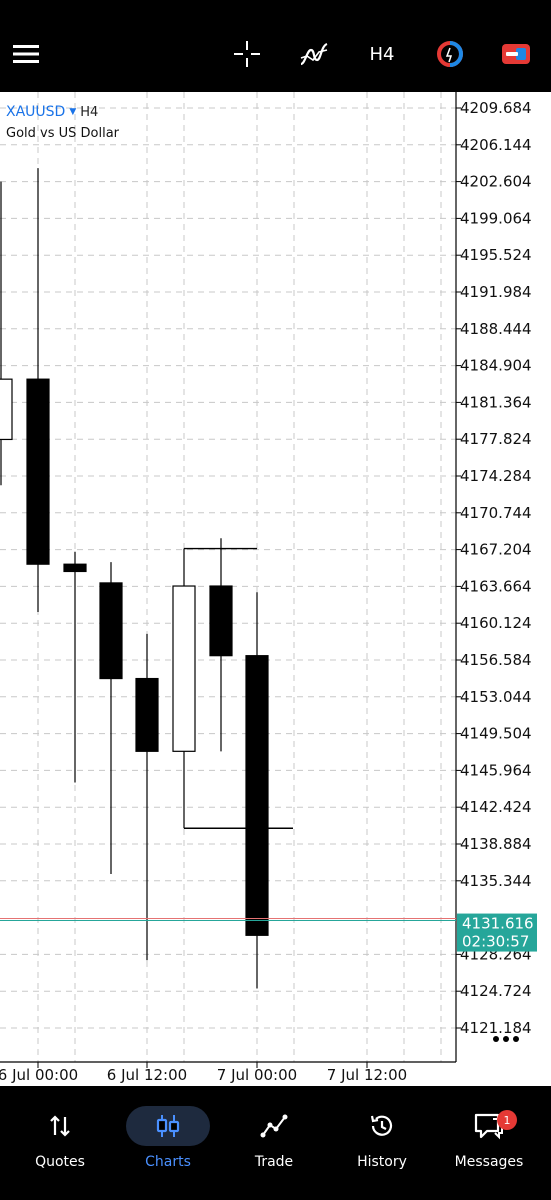 This screenshot has width=551, height=1200. I want to click on time-label: 7 Jul 00:00, so click(257, 1075).